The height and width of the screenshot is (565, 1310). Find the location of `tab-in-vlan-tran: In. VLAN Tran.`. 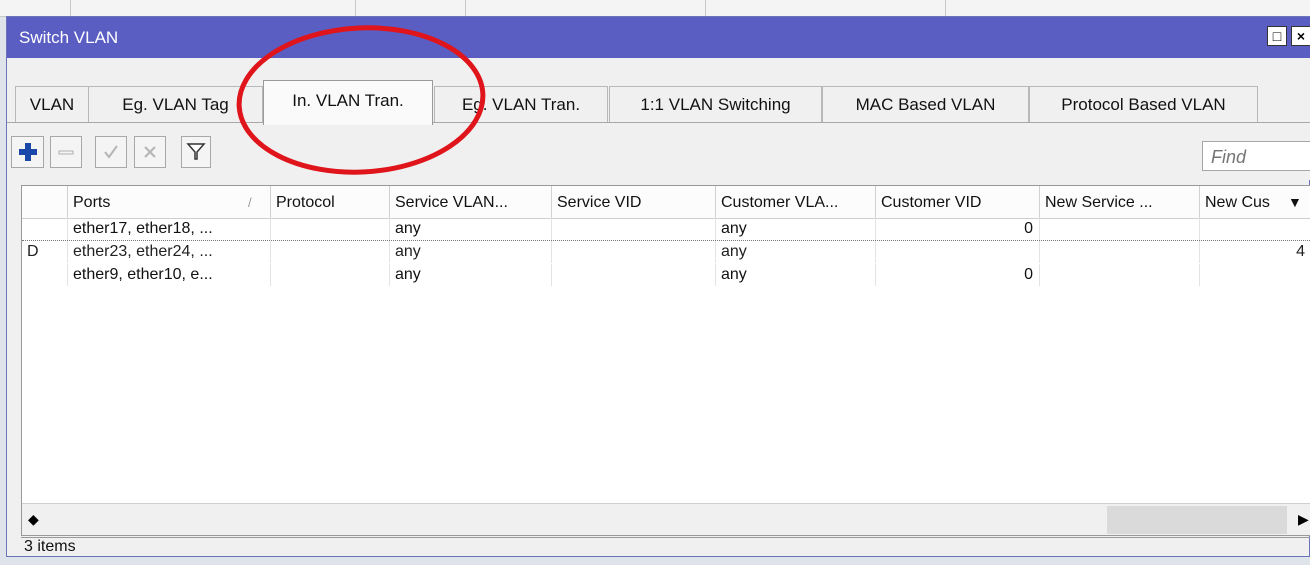

tab-in-vlan-tran: In. VLAN Tran. is located at coordinates (348, 102).